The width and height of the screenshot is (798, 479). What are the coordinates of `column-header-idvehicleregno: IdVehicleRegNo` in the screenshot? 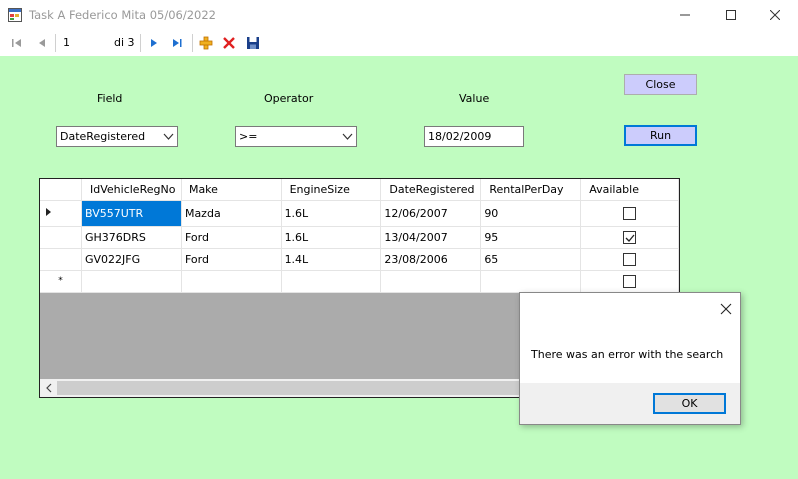 It's located at (131, 190).